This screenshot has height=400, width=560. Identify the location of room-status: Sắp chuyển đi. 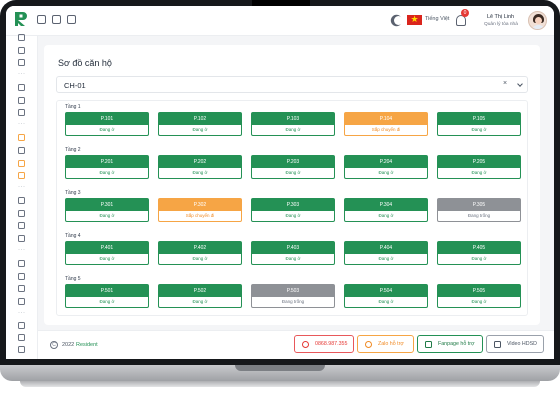
(386, 129).